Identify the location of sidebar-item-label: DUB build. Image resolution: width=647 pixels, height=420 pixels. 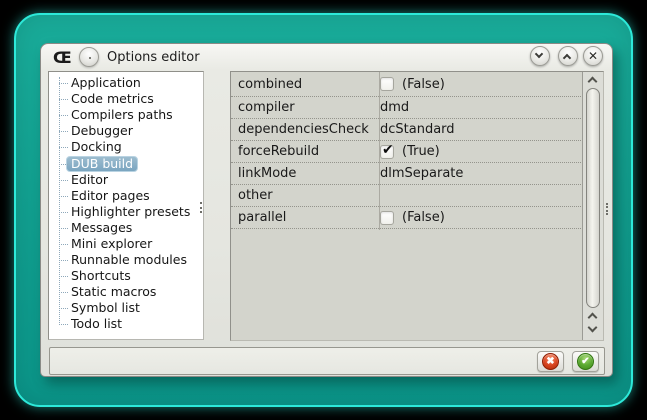
(102, 163).